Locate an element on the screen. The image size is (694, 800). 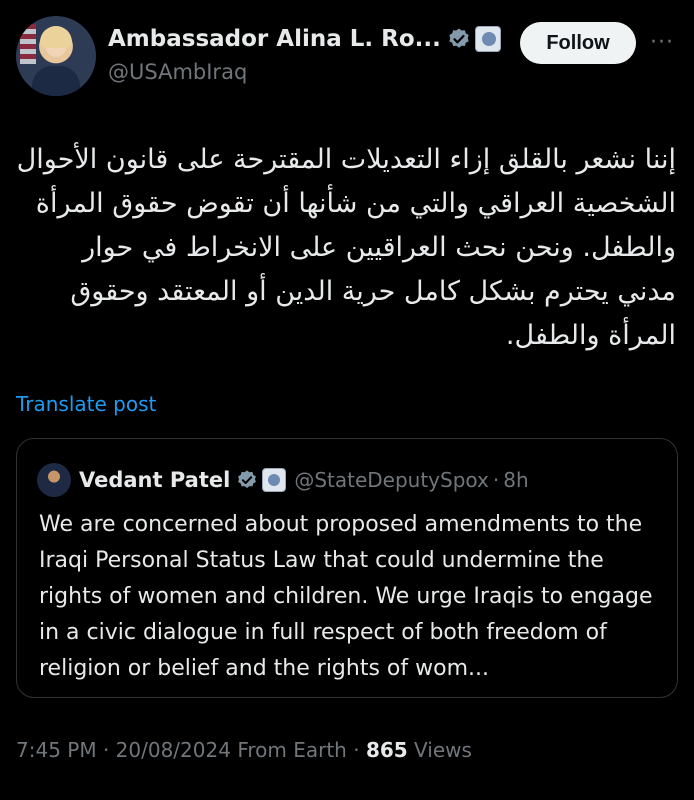
author-handle: @USAmbIraq is located at coordinates (177, 72).